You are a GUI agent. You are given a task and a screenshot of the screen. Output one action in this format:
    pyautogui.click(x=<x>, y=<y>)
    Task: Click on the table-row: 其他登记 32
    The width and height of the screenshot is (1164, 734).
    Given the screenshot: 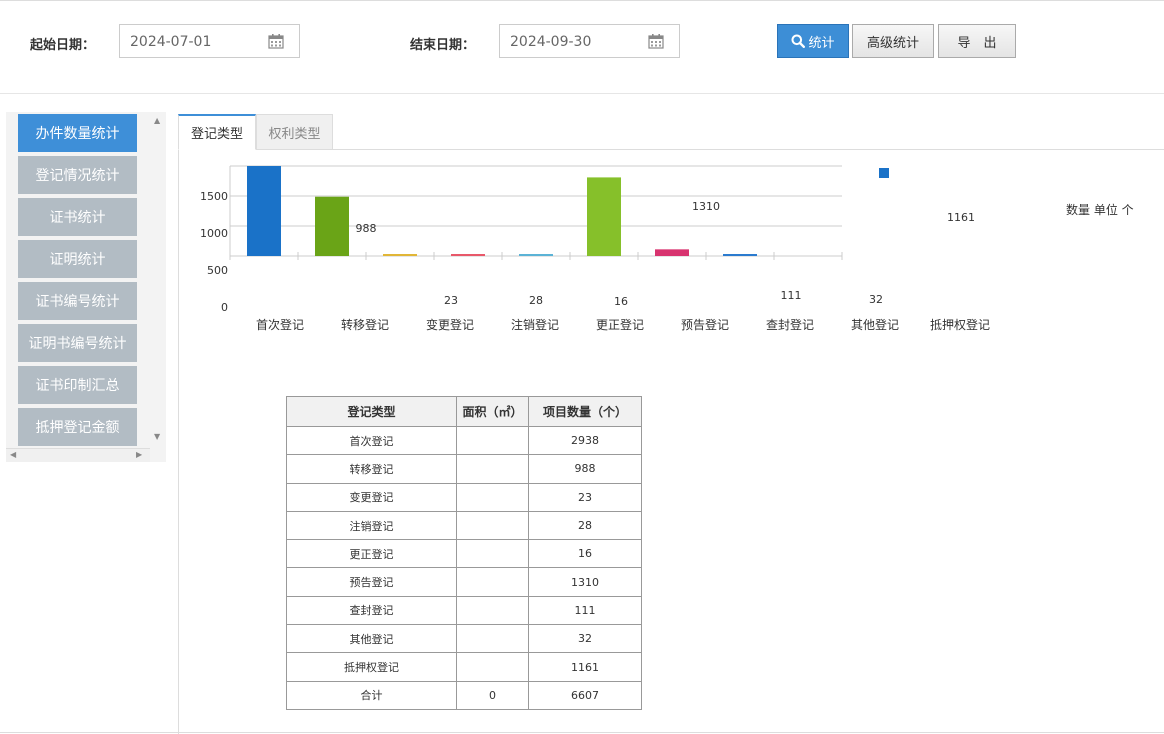 What is the action you would take?
    pyautogui.click(x=464, y=639)
    